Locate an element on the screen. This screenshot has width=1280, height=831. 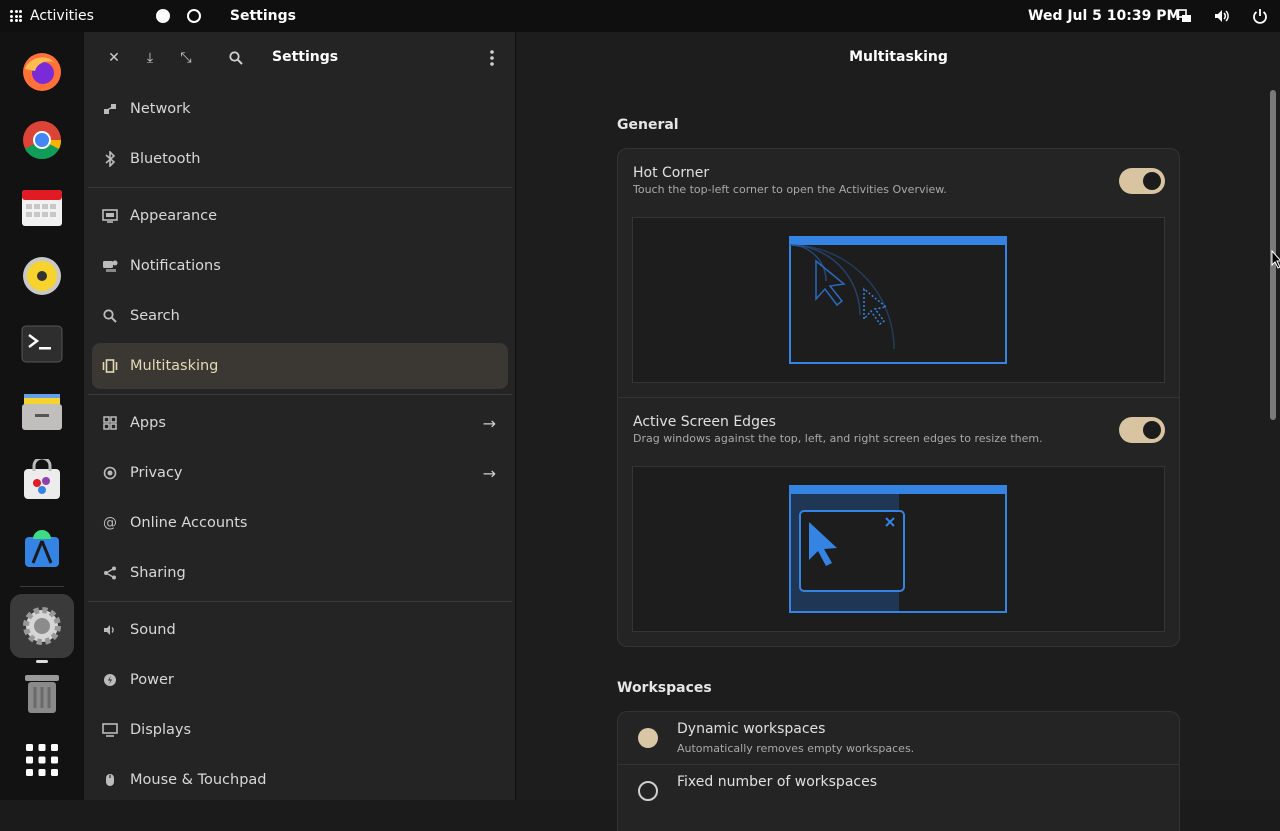
sidebar-item-label: Mouse & Touchpad is located at coordinates (198, 780).